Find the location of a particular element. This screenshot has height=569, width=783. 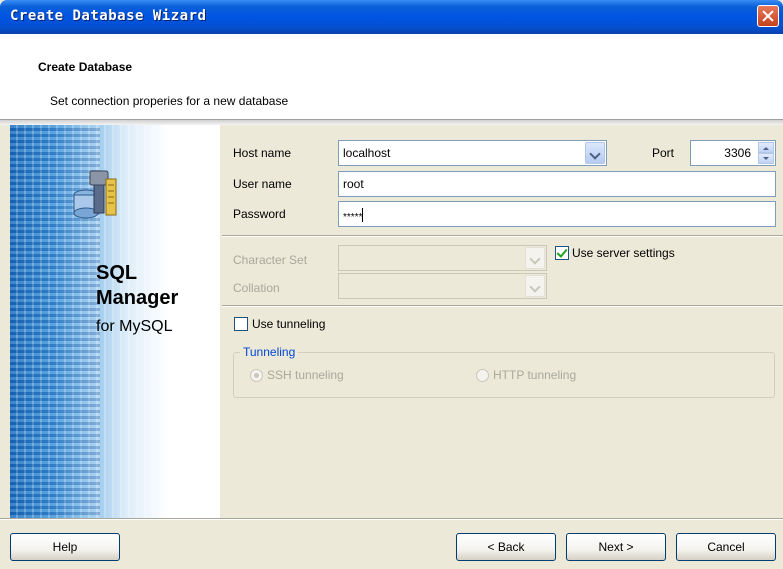

user-name-label: User name is located at coordinates (262, 184).